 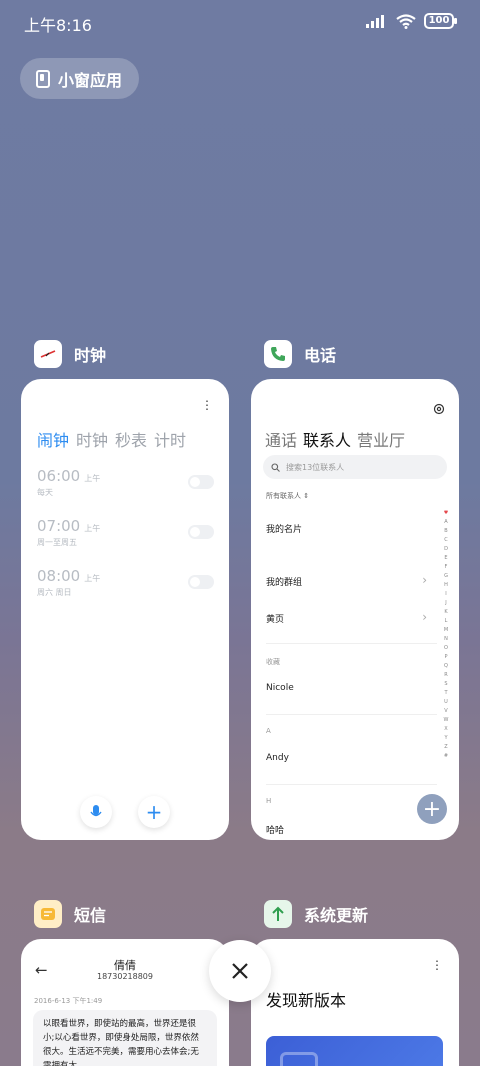 What do you see at coordinates (446, 684) in the screenshot?
I see `alphabet-letter: S` at bounding box center [446, 684].